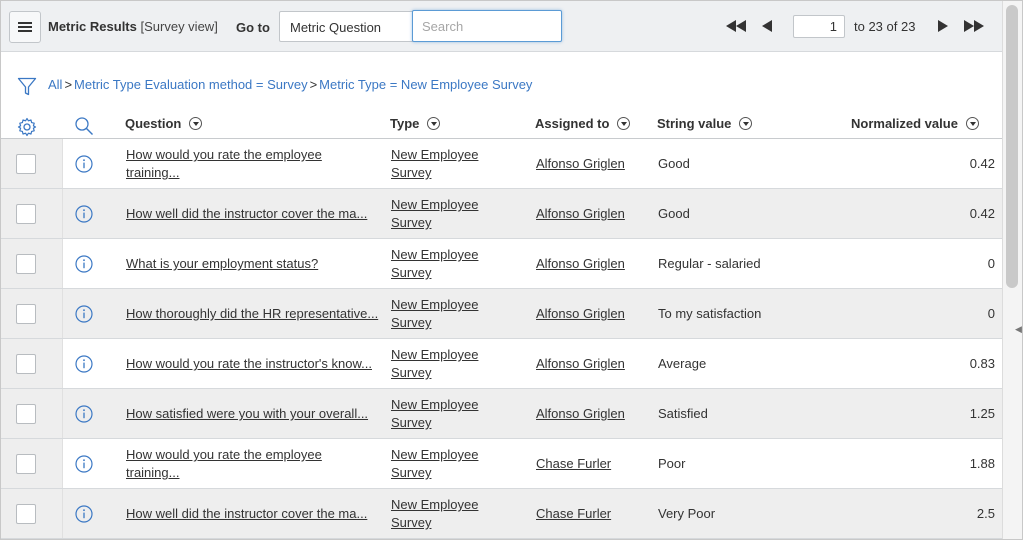 The height and width of the screenshot is (540, 1023). What do you see at coordinates (915, 123) in the screenshot?
I see `column-header-normalized-value: Normalized value` at bounding box center [915, 123].